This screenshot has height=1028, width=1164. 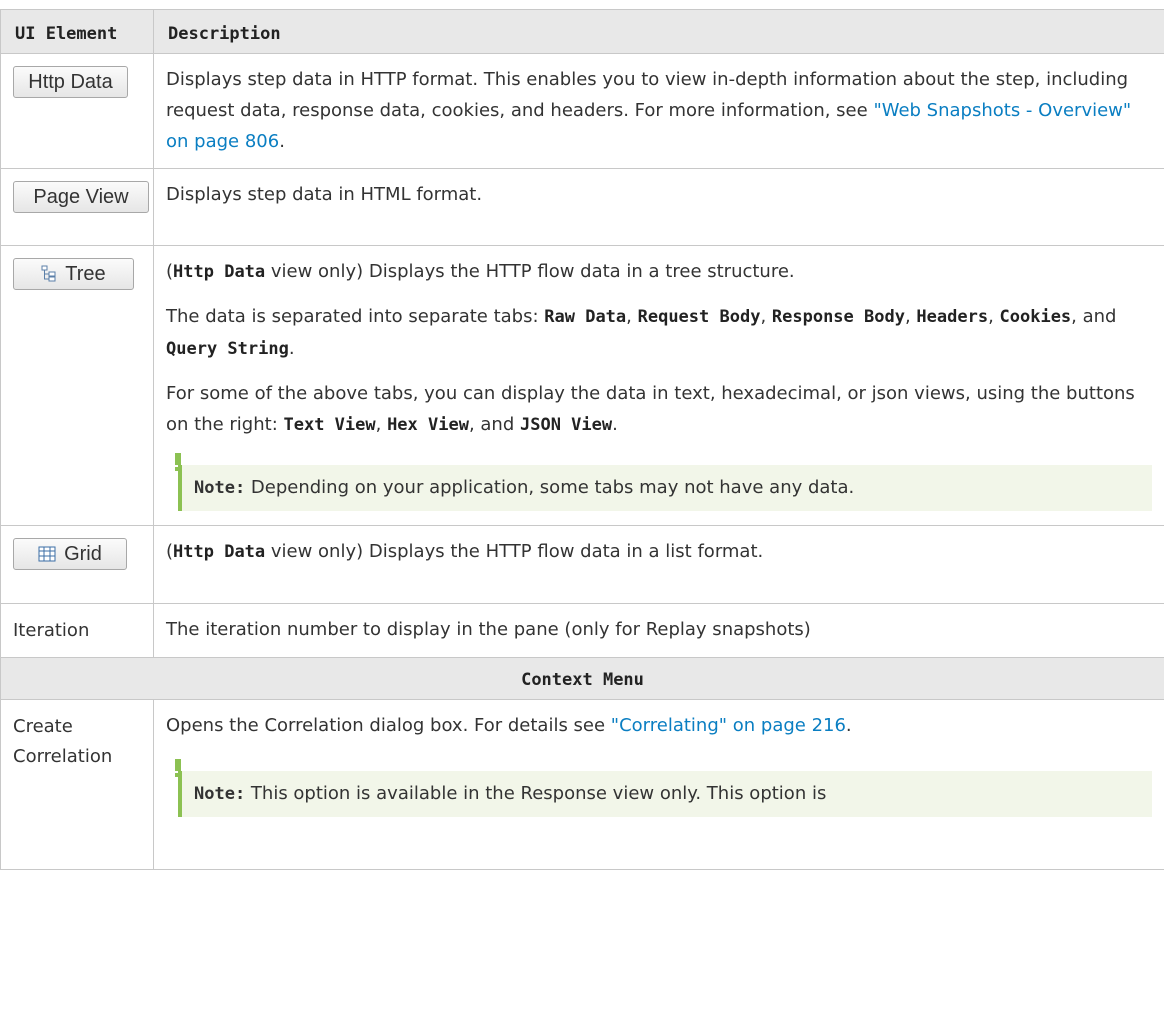 What do you see at coordinates (566, 425) in the screenshot?
I see `json-view-bold: JSON View` at bounding box center [566, 425].